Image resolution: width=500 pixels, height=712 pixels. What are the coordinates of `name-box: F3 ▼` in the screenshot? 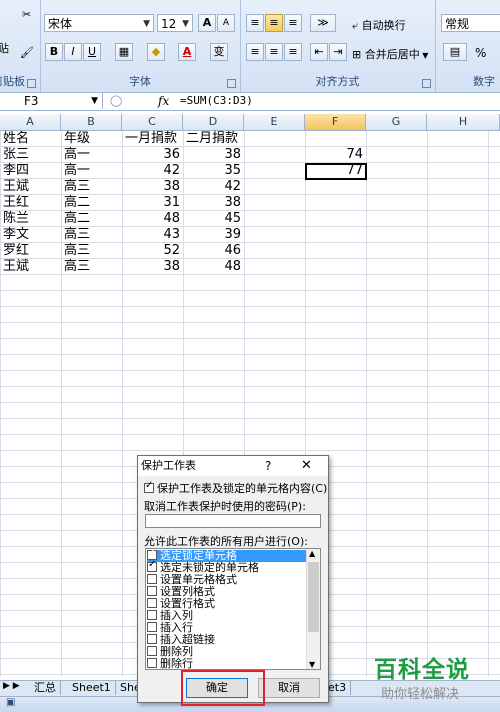 It's located at (51, 101).